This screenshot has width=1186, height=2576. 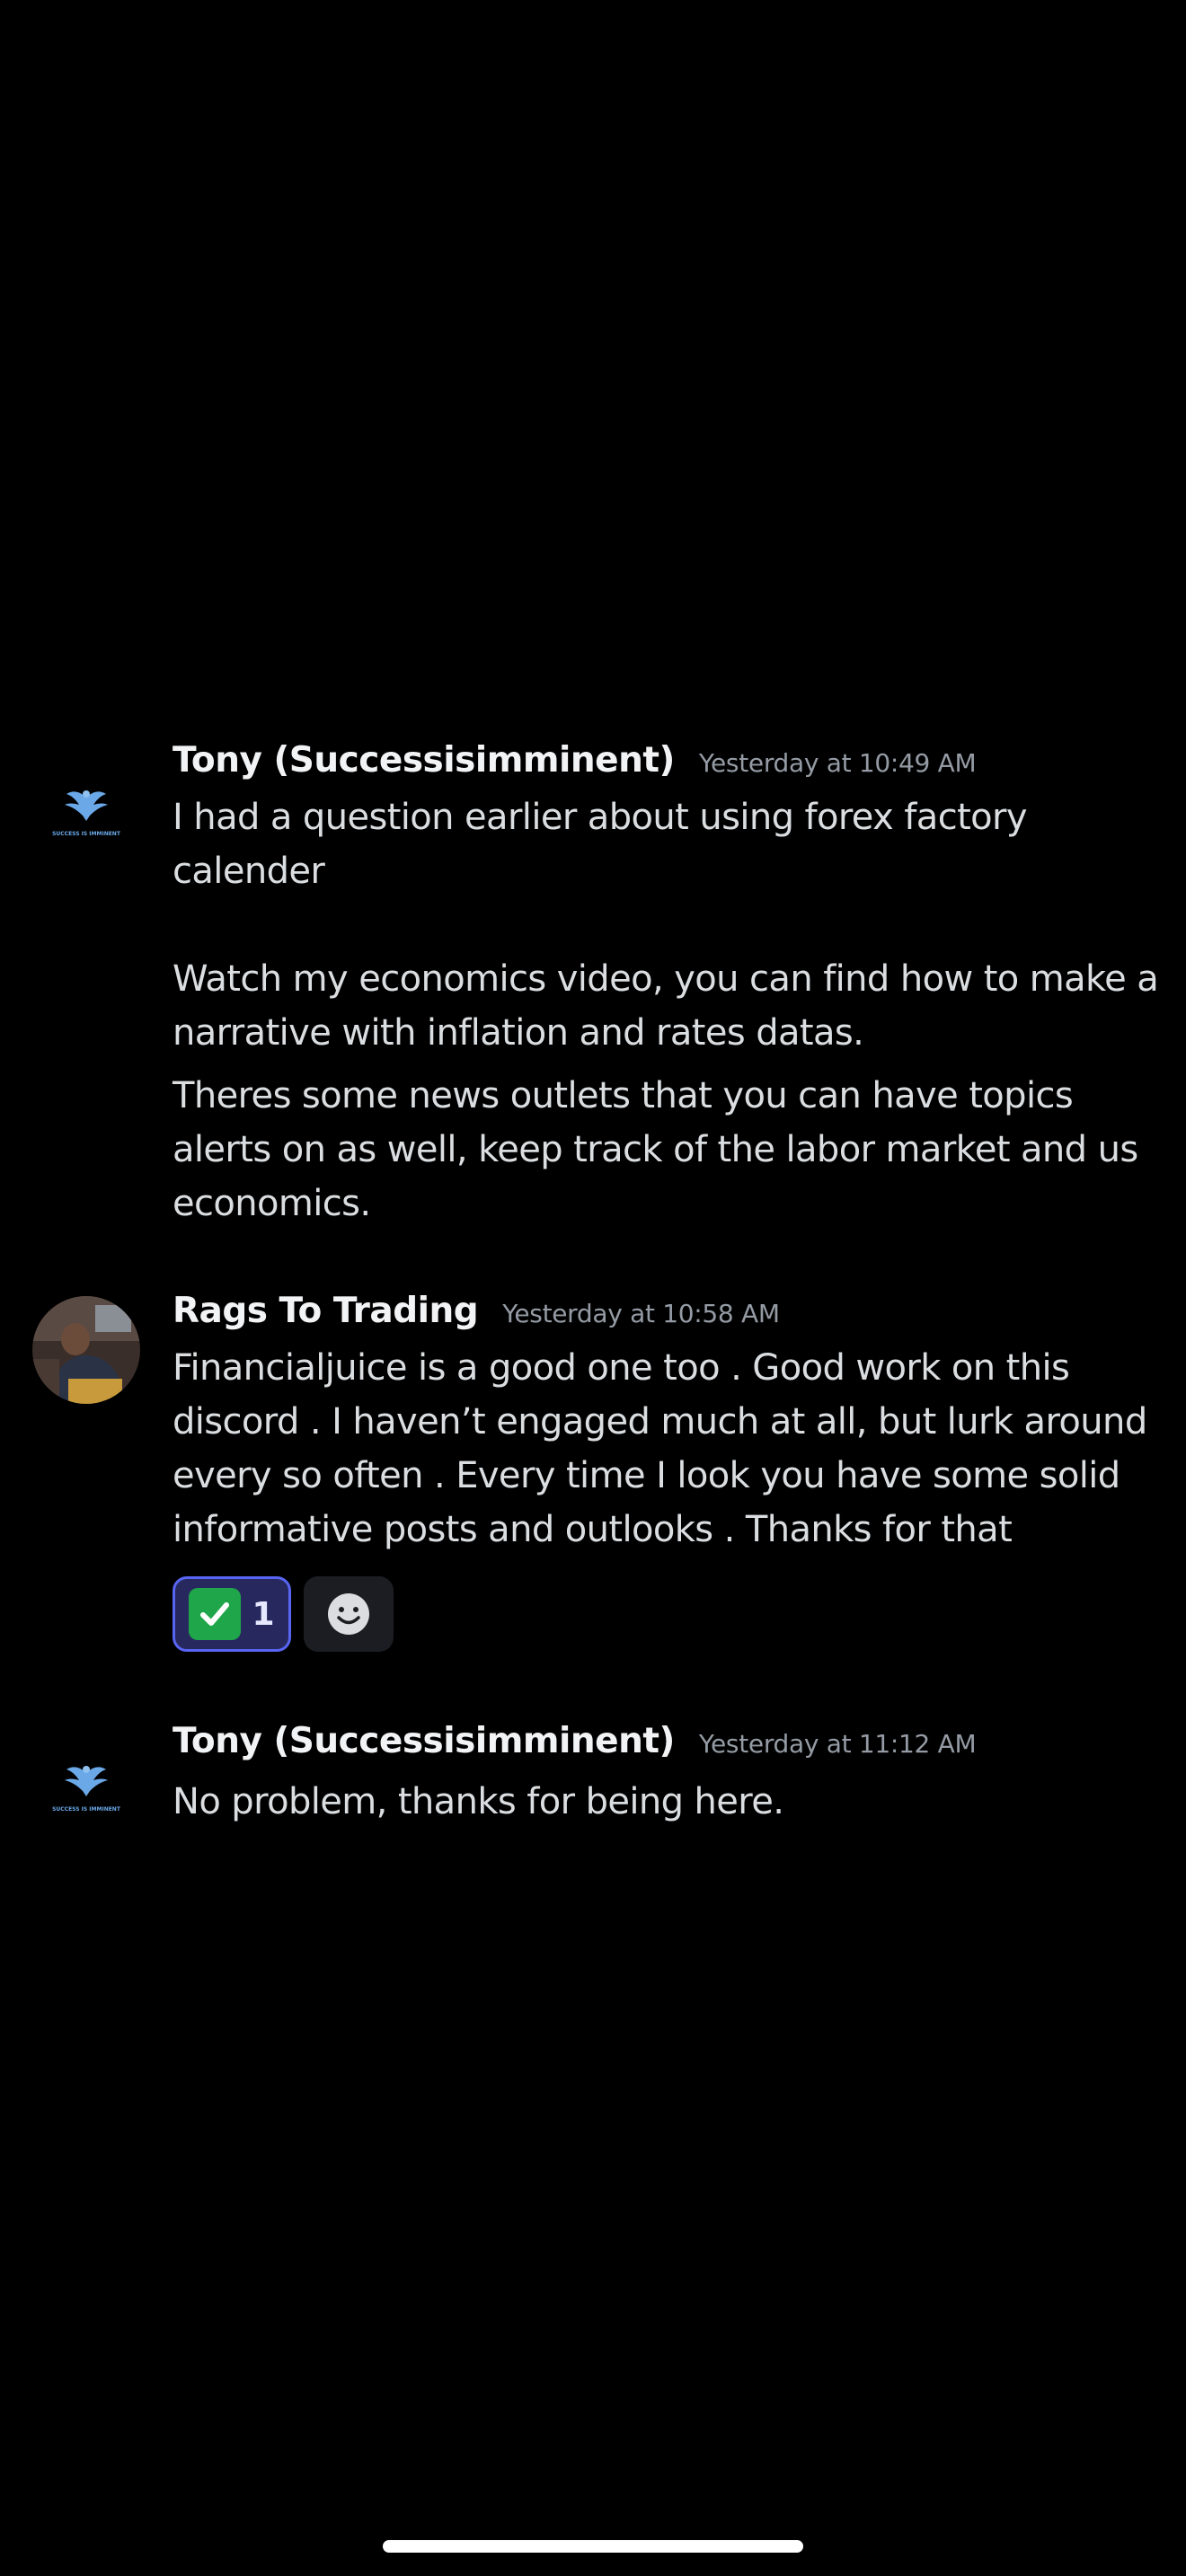 I want to click on reaction-count: 1, so click(x=263, y=1614).